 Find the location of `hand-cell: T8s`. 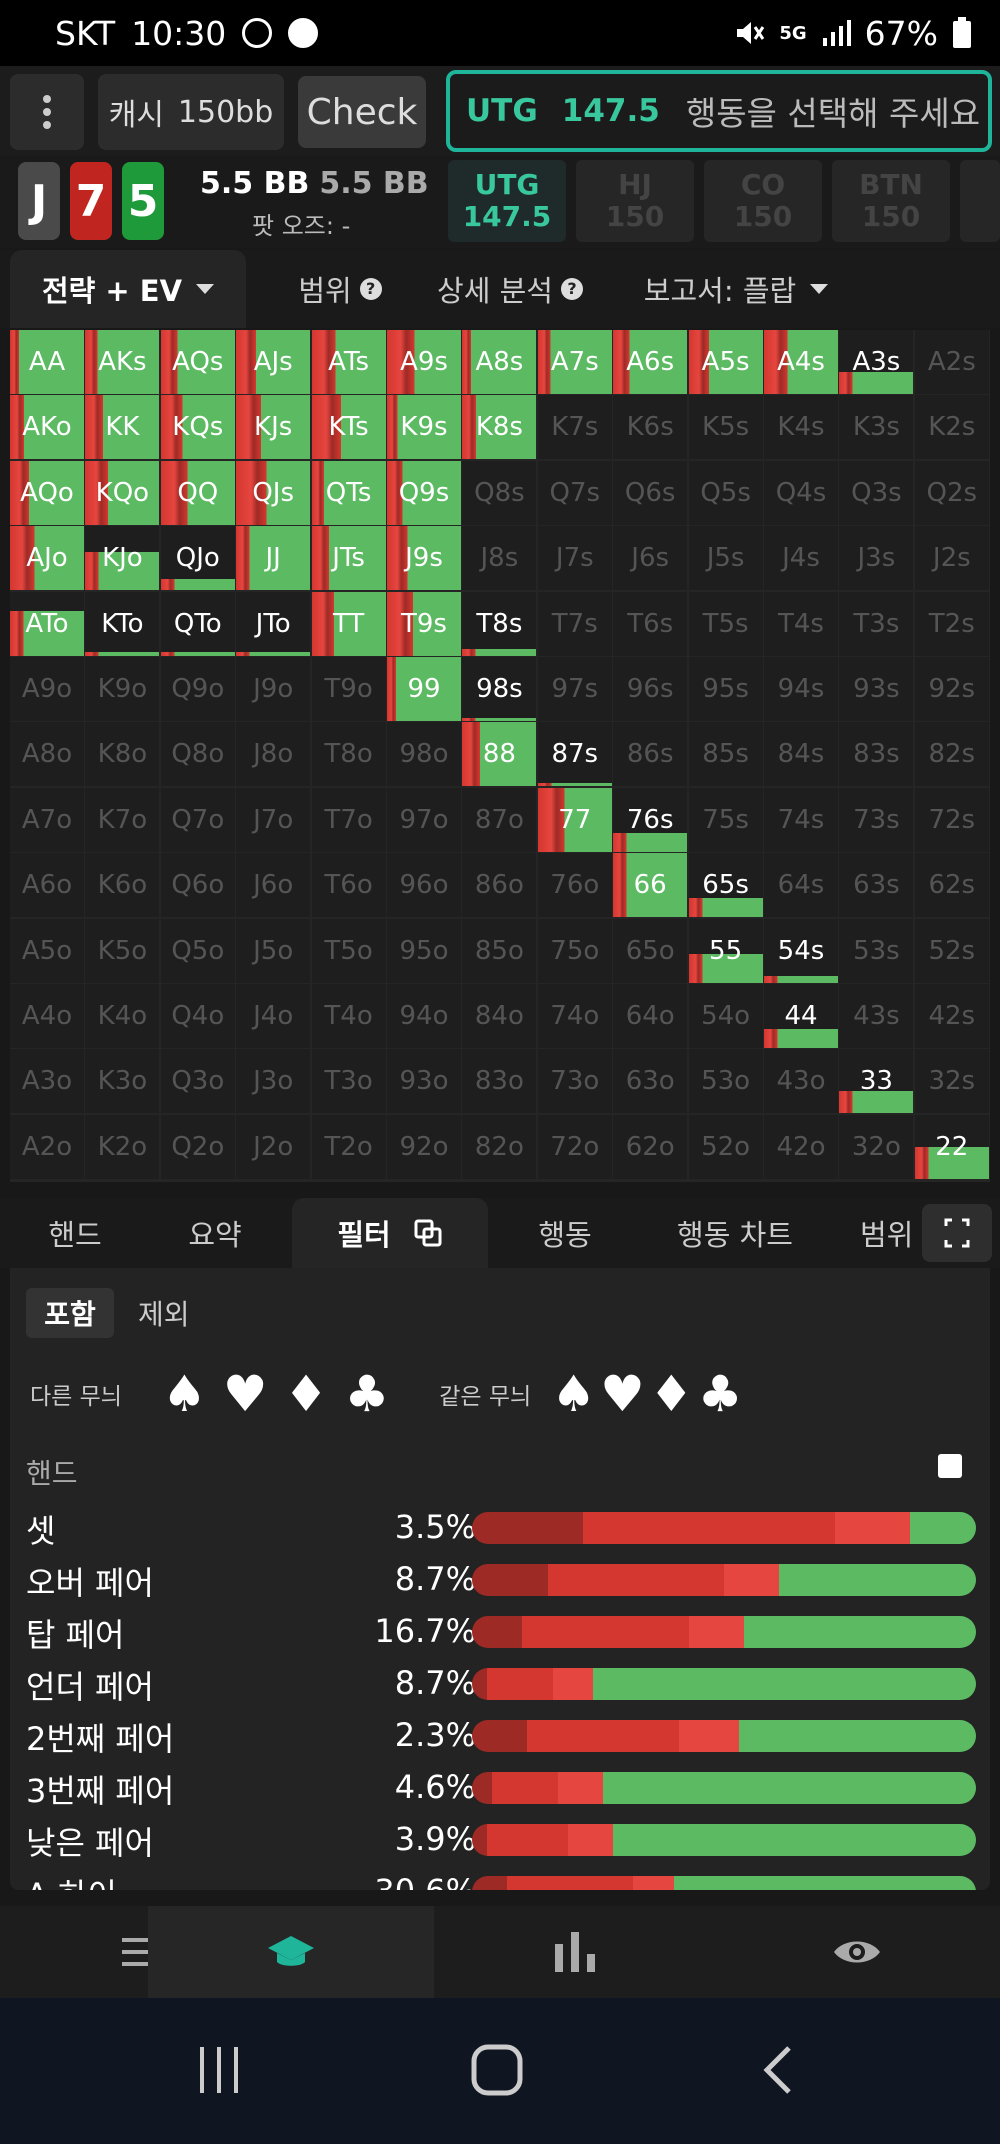

hand-cell: T8s is located at coordinates (499, 623).